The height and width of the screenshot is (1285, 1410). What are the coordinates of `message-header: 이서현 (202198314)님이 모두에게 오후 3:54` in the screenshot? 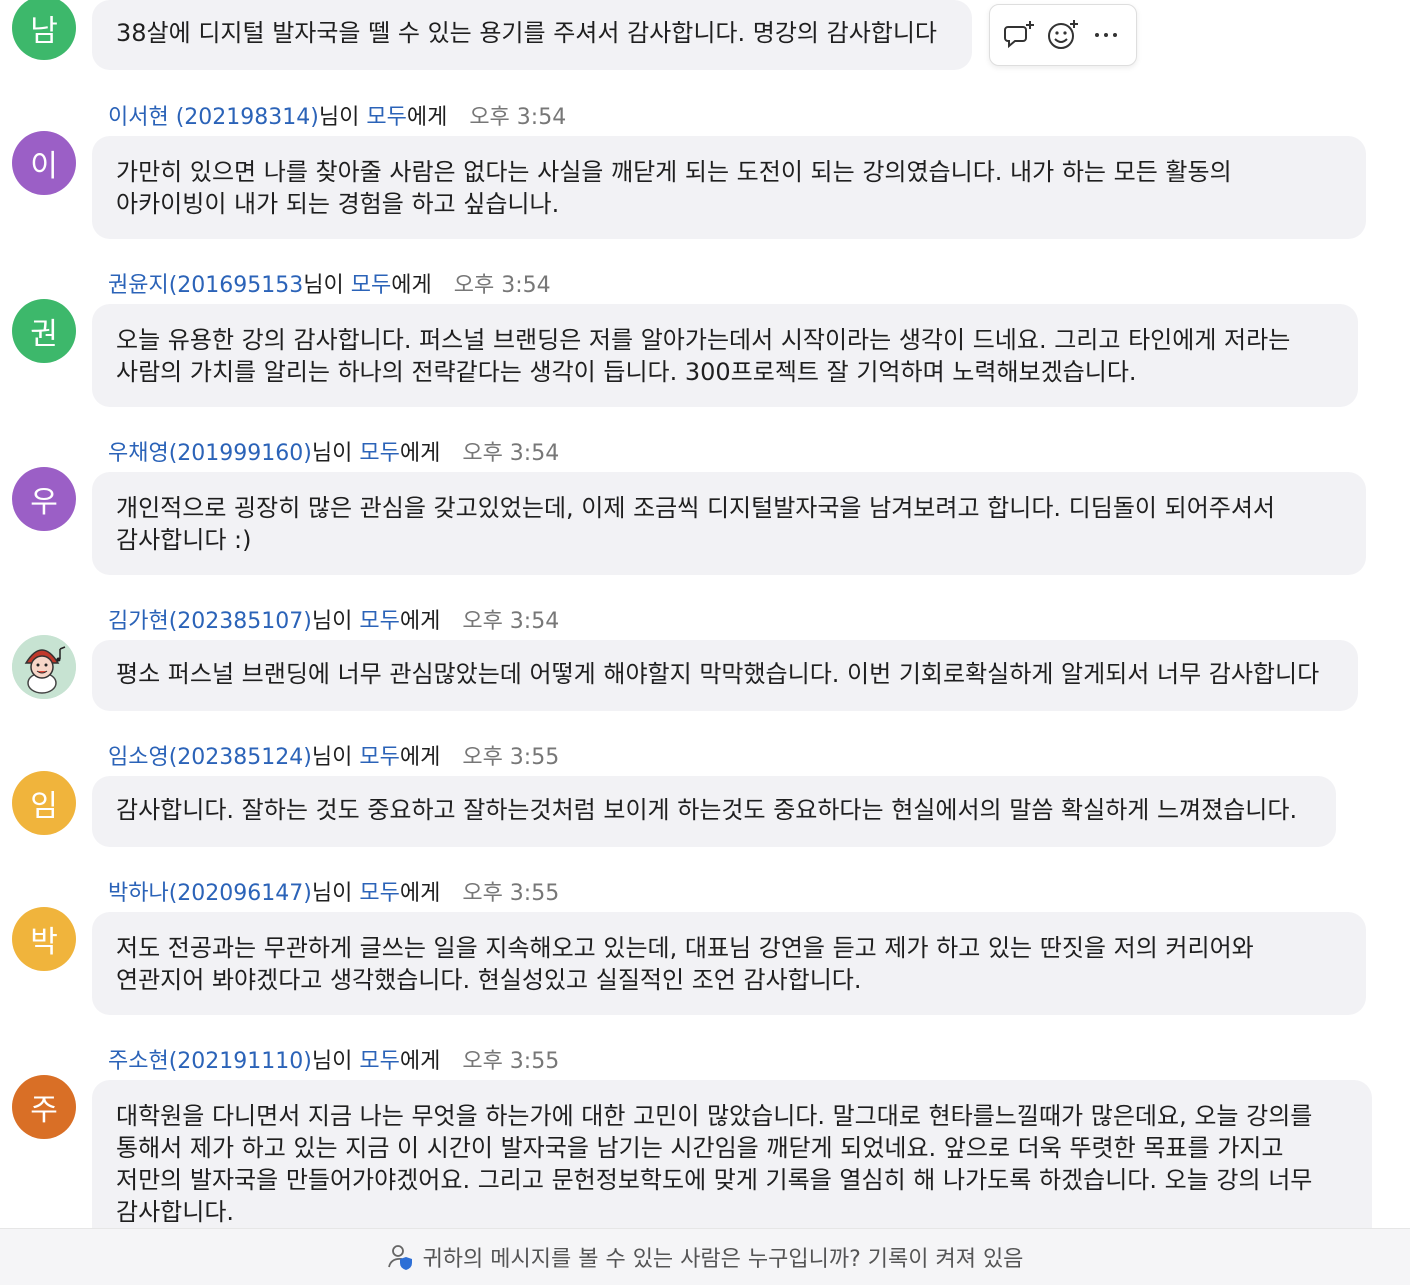 It's located at (337, 118).